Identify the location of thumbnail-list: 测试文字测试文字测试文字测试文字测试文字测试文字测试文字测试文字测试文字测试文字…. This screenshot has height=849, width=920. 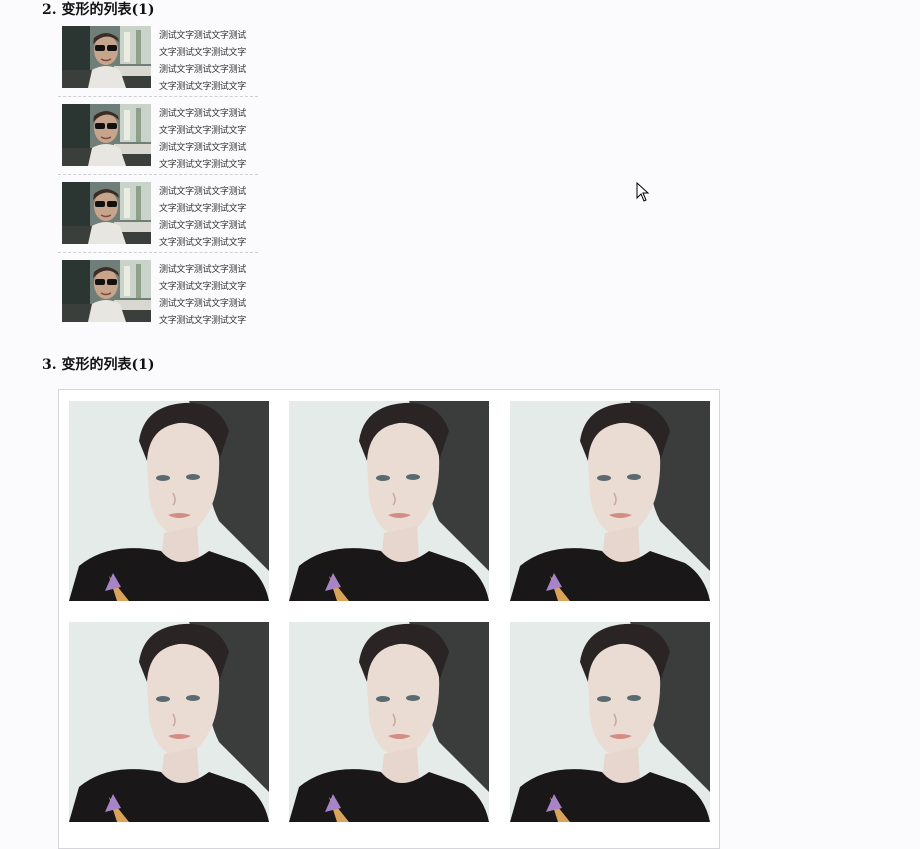
(158, 182).